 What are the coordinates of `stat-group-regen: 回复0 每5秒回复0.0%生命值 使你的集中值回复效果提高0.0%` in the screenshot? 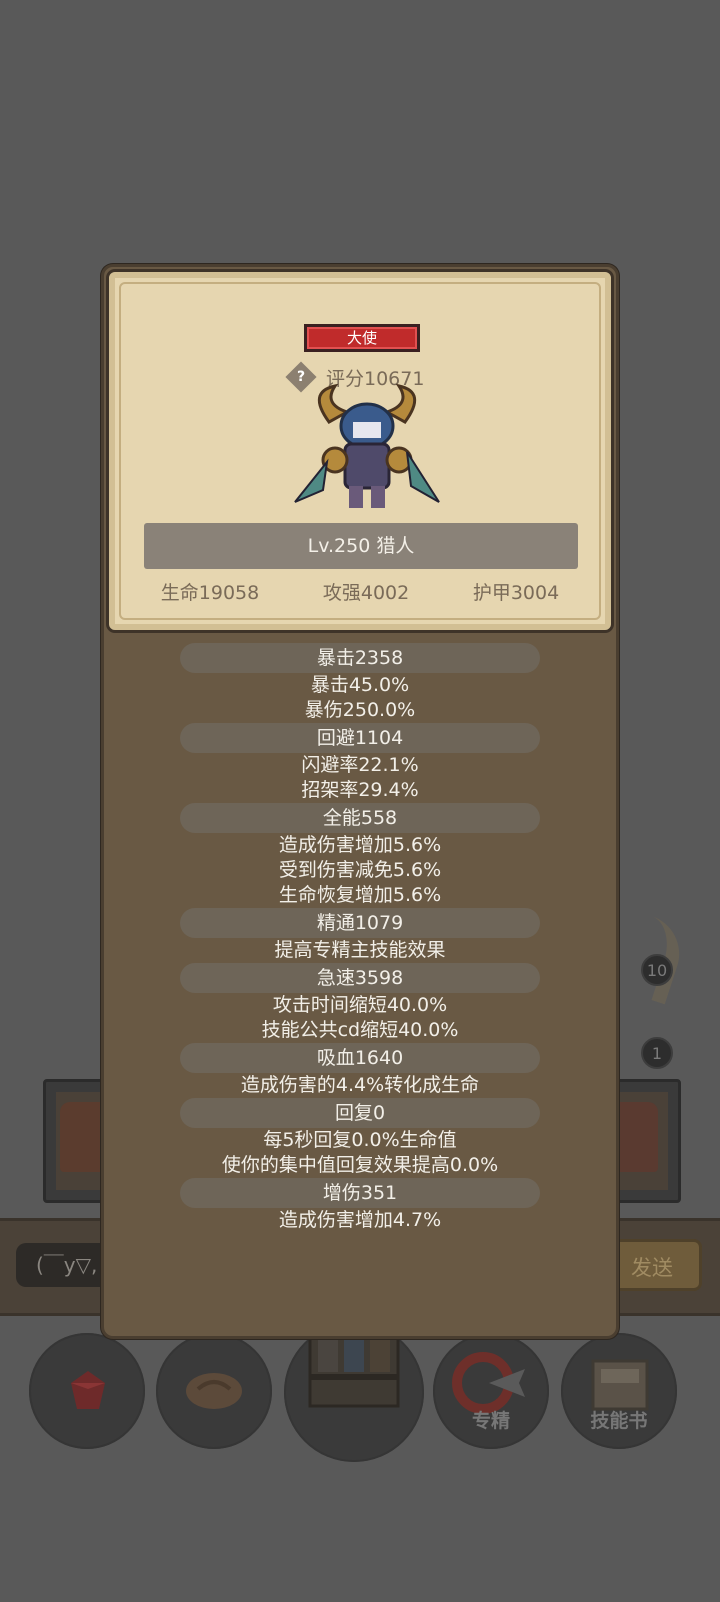 It's located at (360, 1138).